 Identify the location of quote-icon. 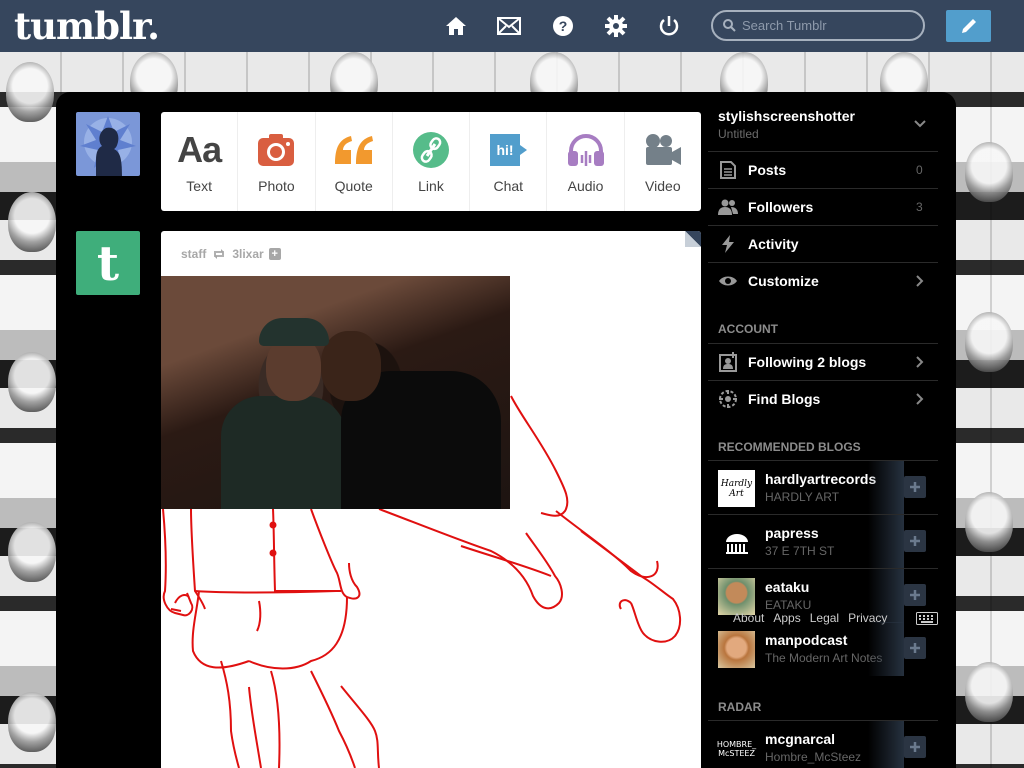
(354, 150).